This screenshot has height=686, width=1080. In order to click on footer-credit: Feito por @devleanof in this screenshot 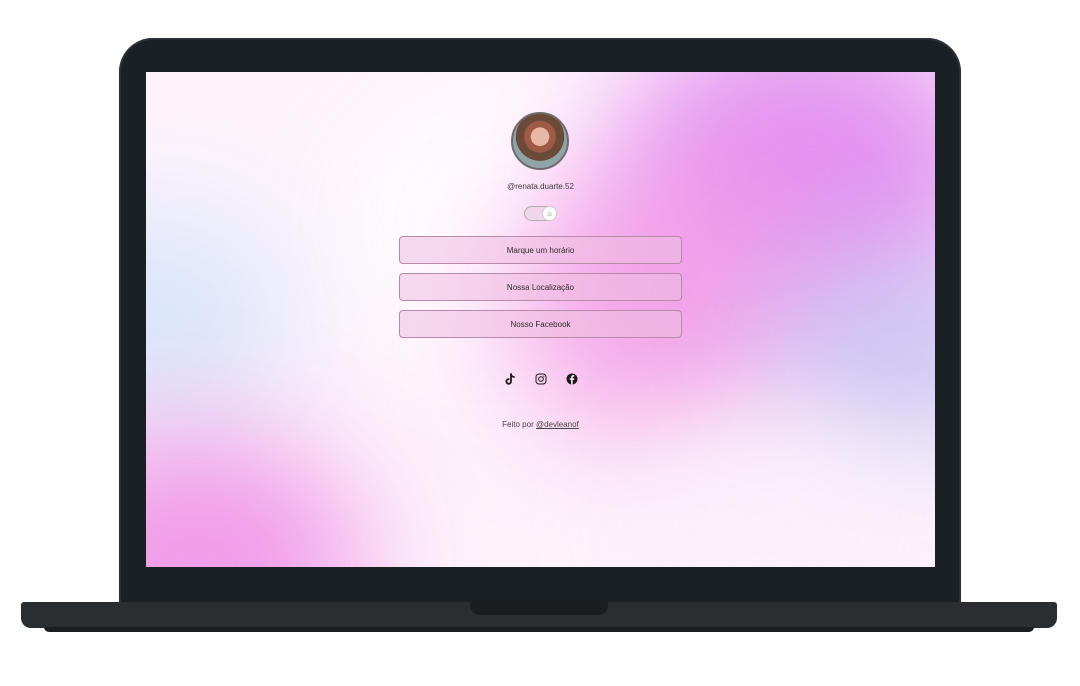, I will do `click(540, 424)`.